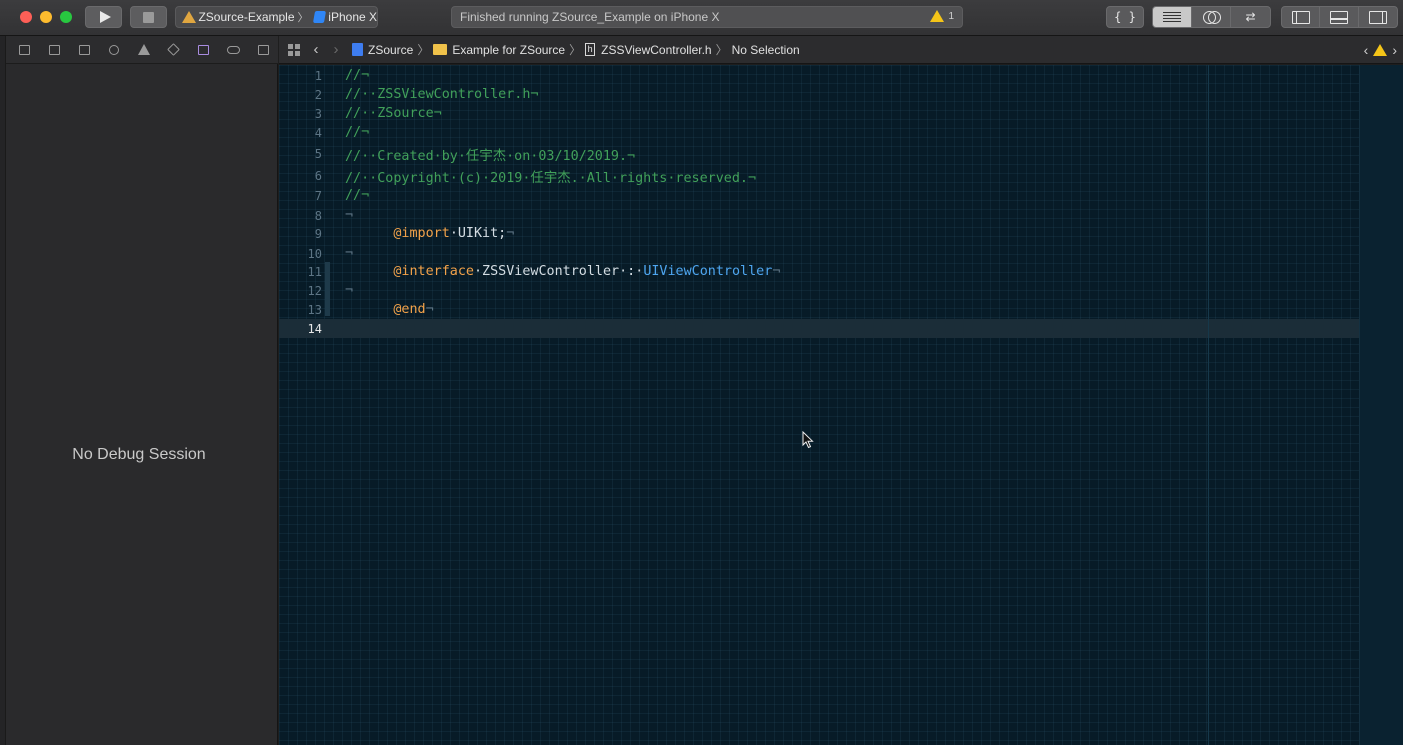  Describe the element at coordinates (356, 309) in the screenshot. I see `code-line: 13 @end¬` at that location.